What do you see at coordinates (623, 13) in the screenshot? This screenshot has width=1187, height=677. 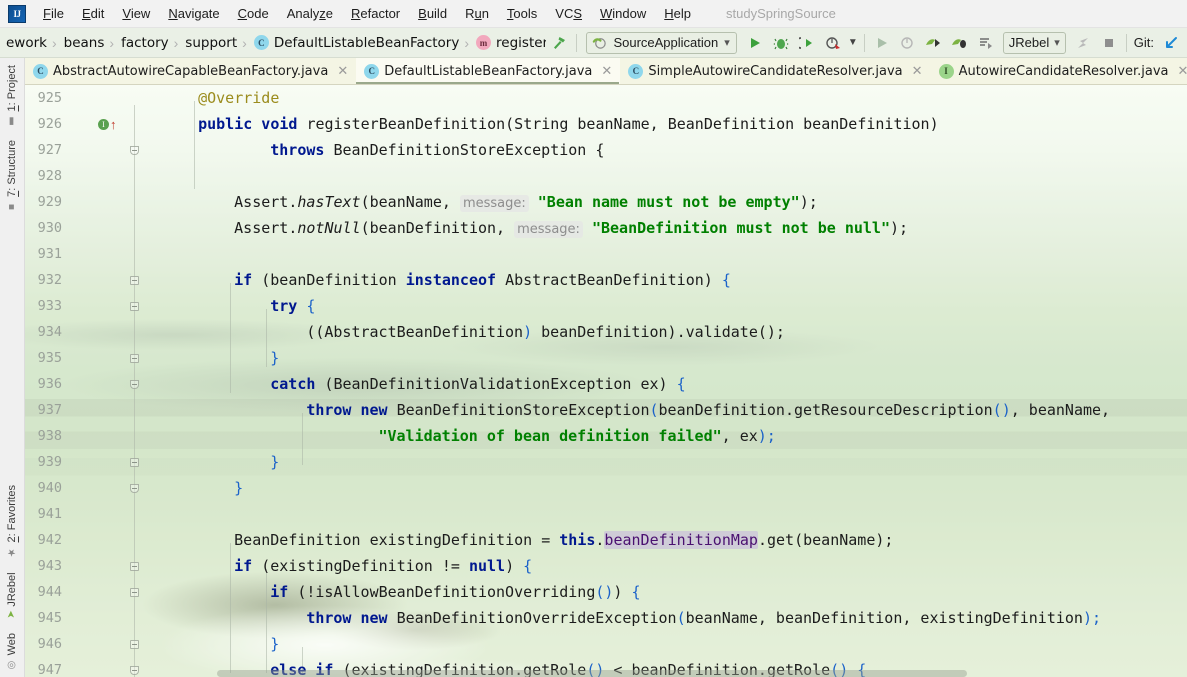 I see `menu-window: Window` at bounding box center [623, 13].